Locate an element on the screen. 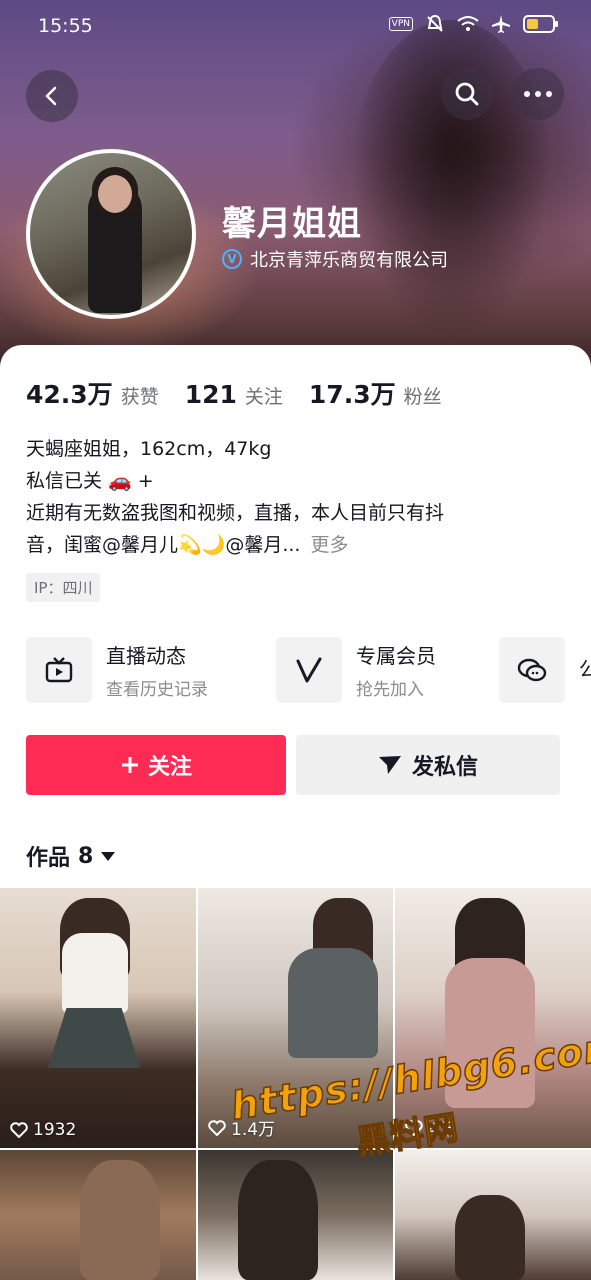 Image resolution: width=591 pixels, height=1280 pixels. stat-likes: 42.3万 获赞 is located at coordinates (92, 393).